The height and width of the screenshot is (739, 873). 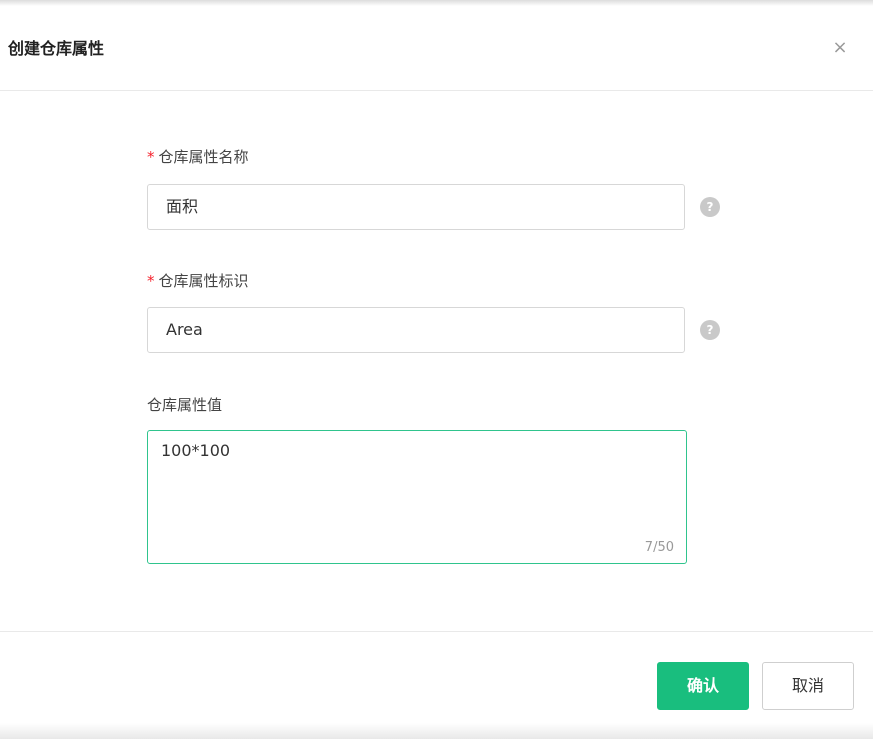 What do you see at coordinates (808, 686) in the screenshot?
I see `cancel-button: 取消` at bounding box center [808, 686].